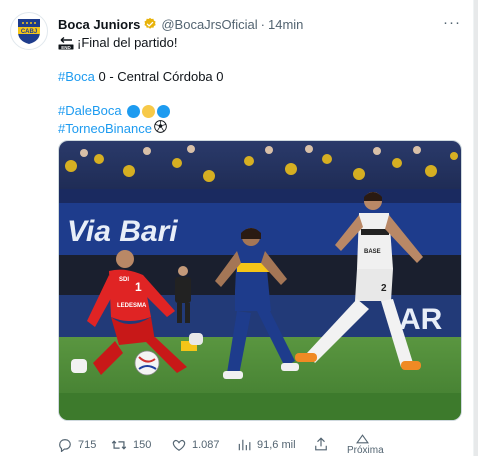 The width and height of the screenshot is (478, 456). What do you see at coordinates (87, 445) in the screenshot?
I see `reply-count: 715` at bounding box center [87, 445].